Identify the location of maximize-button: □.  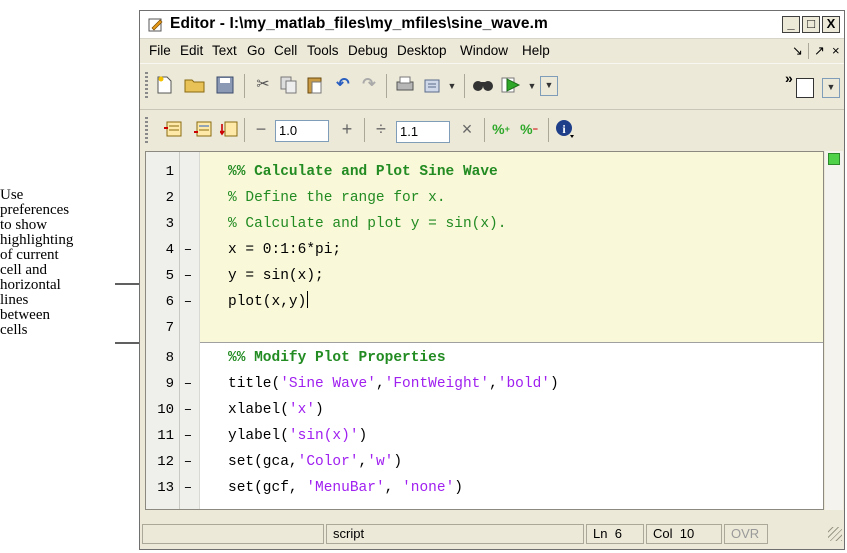
(811, 24).